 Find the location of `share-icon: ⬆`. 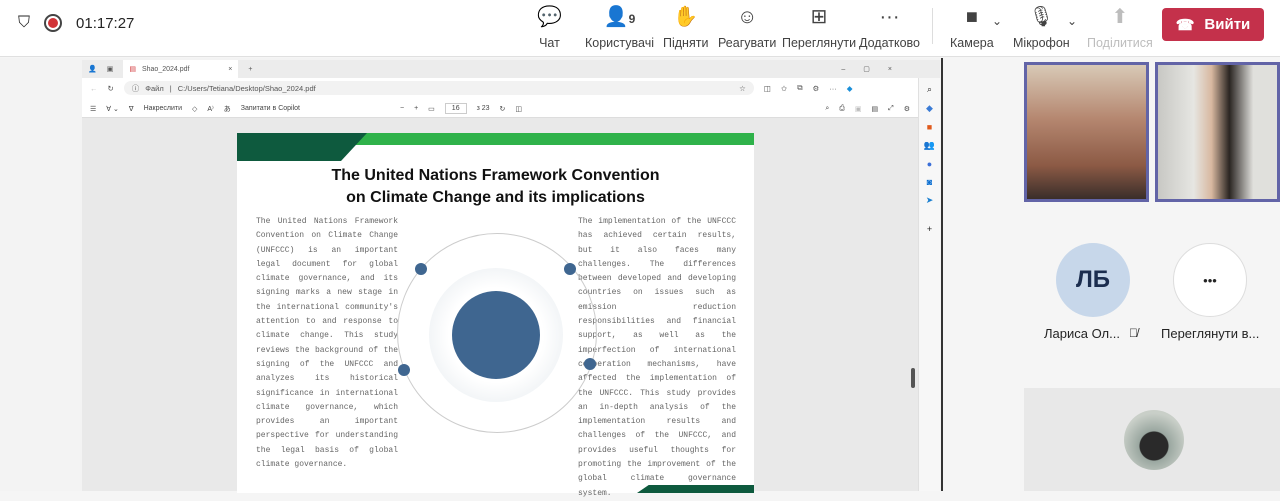

share-icon: ⬆ is located at coordinates (1120, 17).